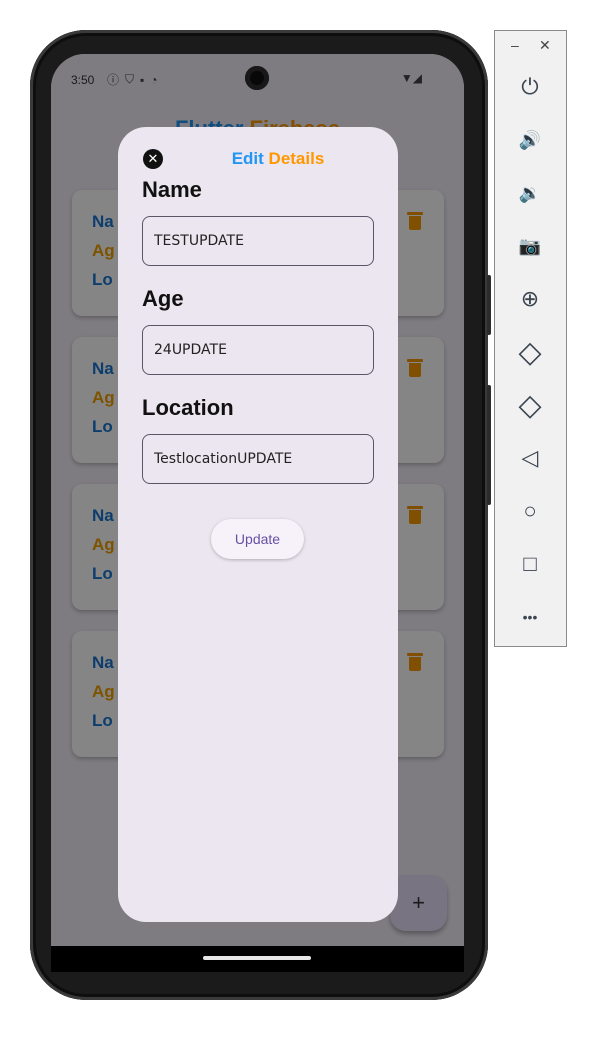  What do you see at coordinates (530, 87) in the screenshot?
I see `power-icon: ⏻` at bounding box center [530, 87].